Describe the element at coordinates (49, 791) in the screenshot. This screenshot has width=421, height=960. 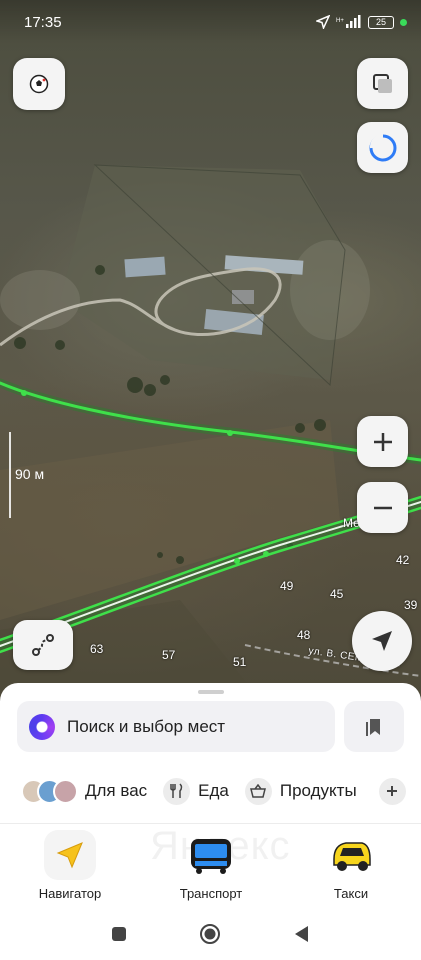
I see `avatars-icon` at that location.